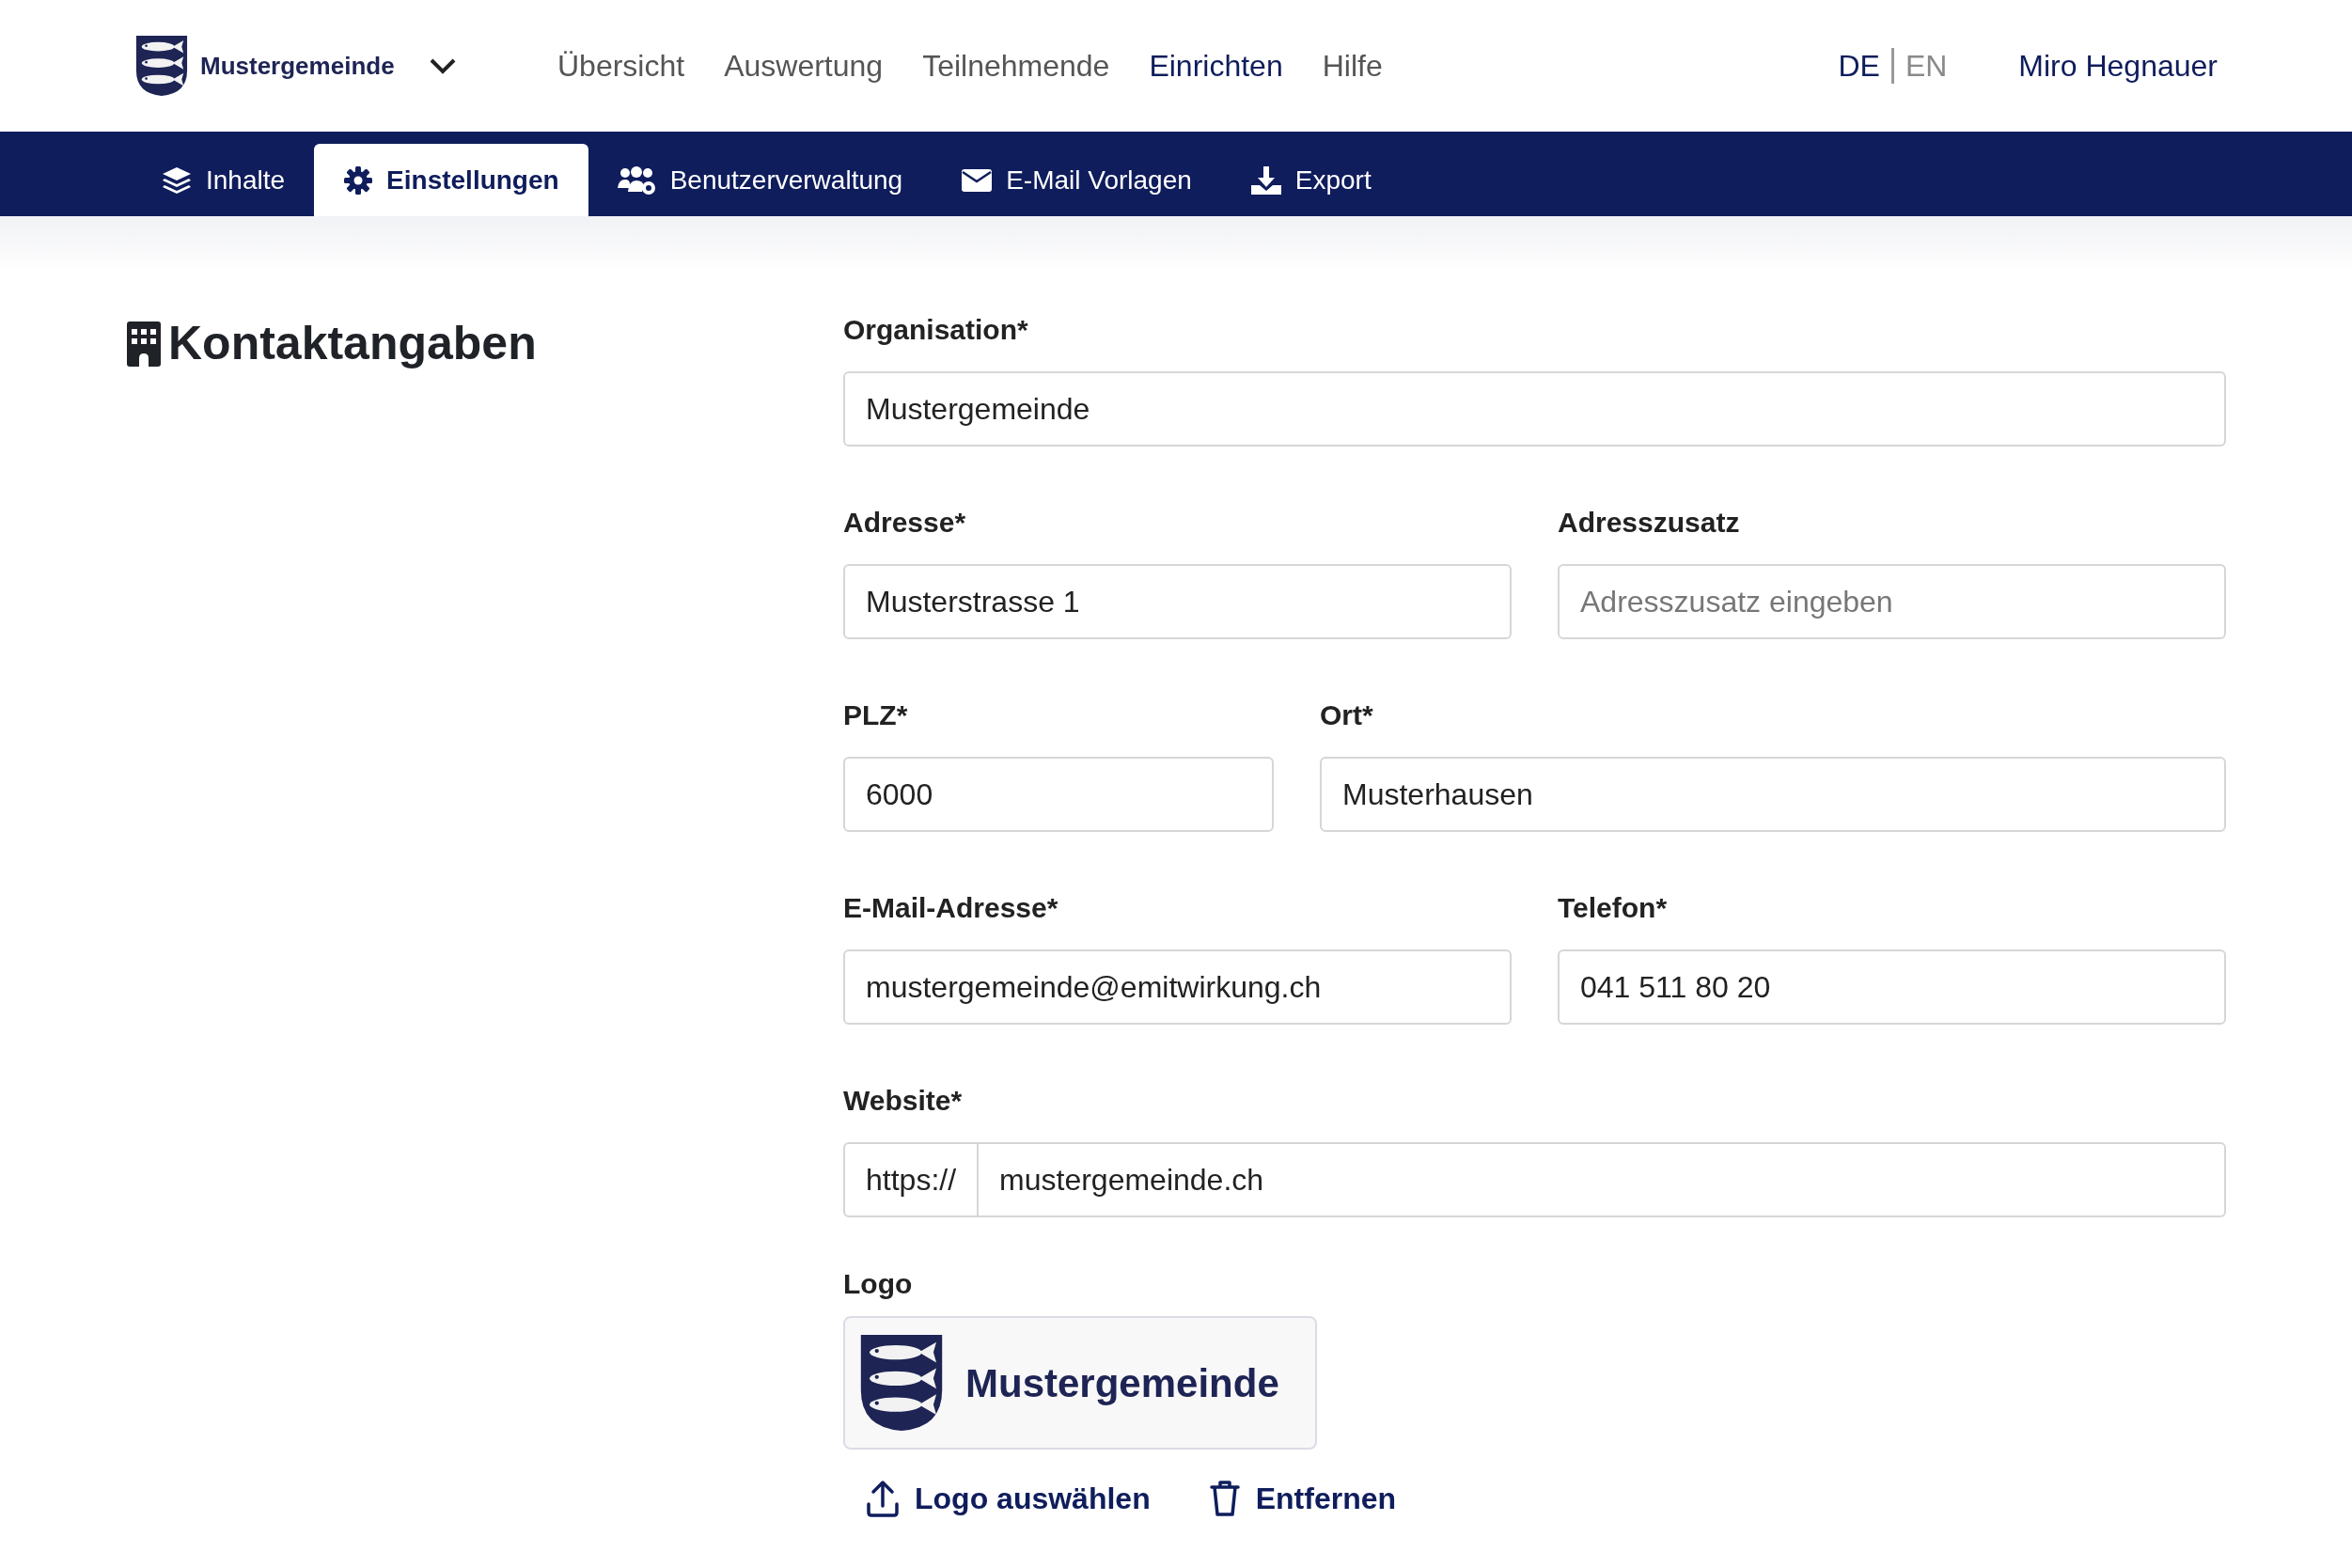 This screenshot has height=1568, width=2352. I want to click on gear-icon, so click(358, 180).